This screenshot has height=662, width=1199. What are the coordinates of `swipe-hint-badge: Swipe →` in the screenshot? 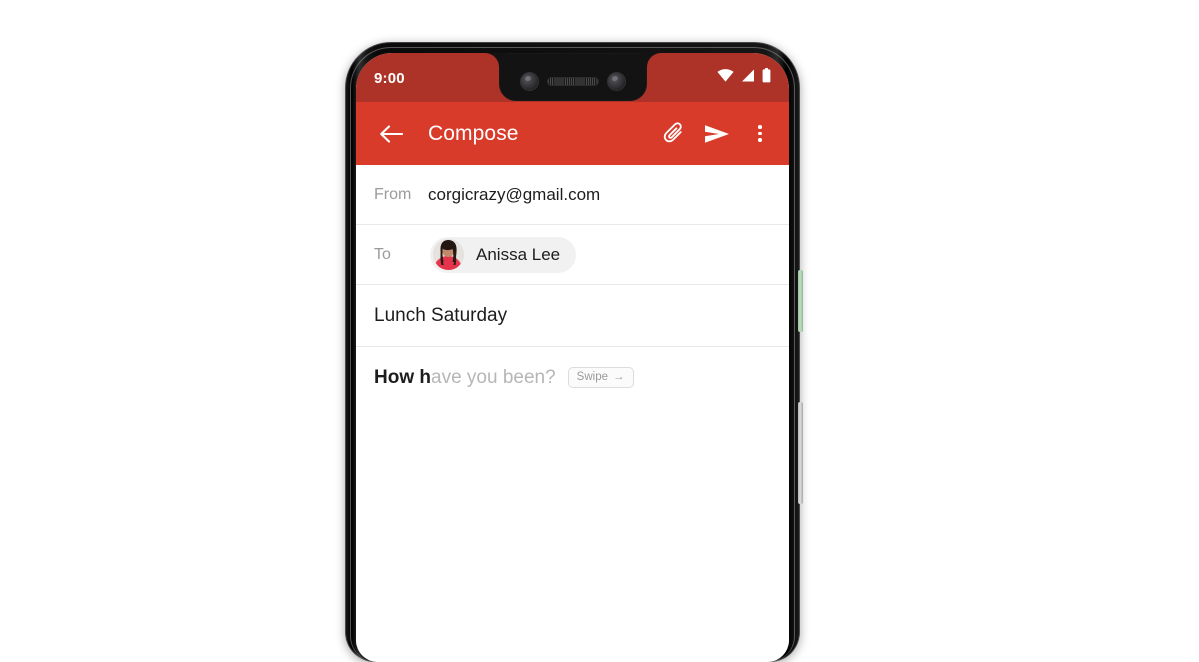 It's located at (600, 377).